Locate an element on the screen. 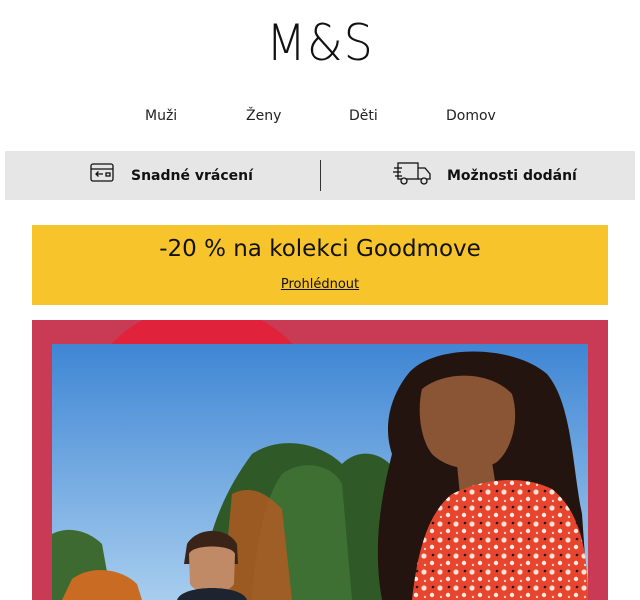 This screenshot has height=600, width=640. nav-item-kids: Děti is located at coordinates (363, 116).